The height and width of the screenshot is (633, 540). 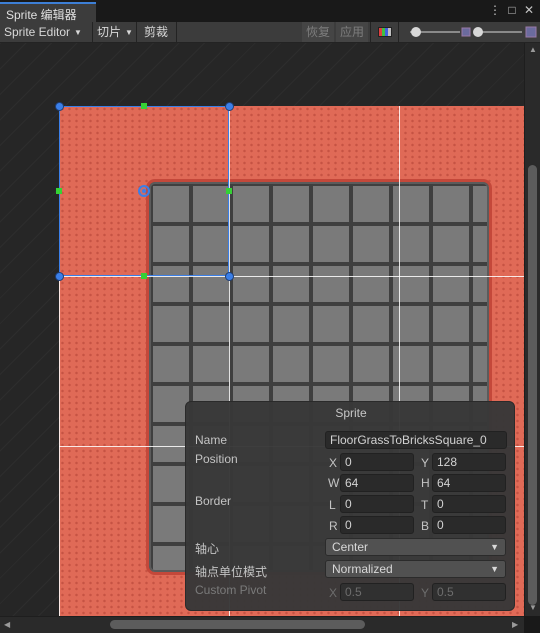 I want to click on vertical-scroll-thumb, so click(x=532, y=385).